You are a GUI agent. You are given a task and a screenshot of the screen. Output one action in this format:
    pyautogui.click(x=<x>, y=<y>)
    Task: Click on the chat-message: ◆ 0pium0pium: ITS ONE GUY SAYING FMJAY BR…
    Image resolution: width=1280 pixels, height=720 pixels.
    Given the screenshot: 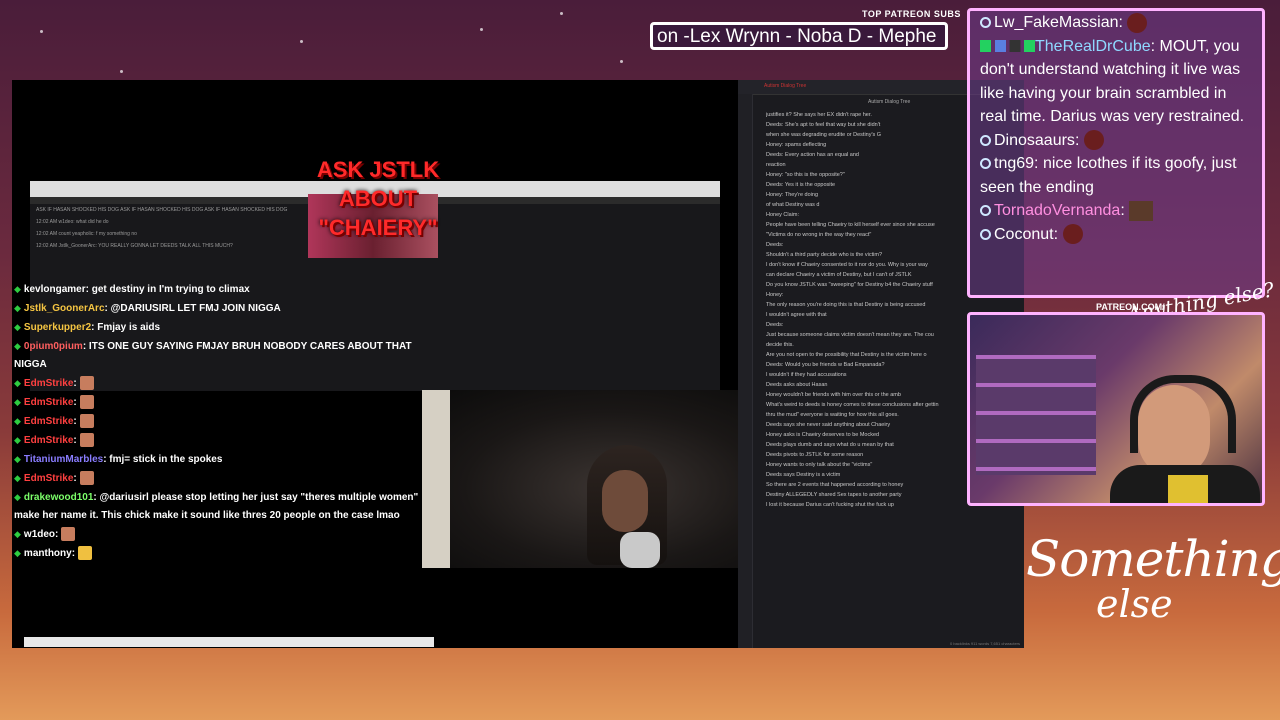 What is the action you would take?
    pyautogui.click(x=213, y=355)
    